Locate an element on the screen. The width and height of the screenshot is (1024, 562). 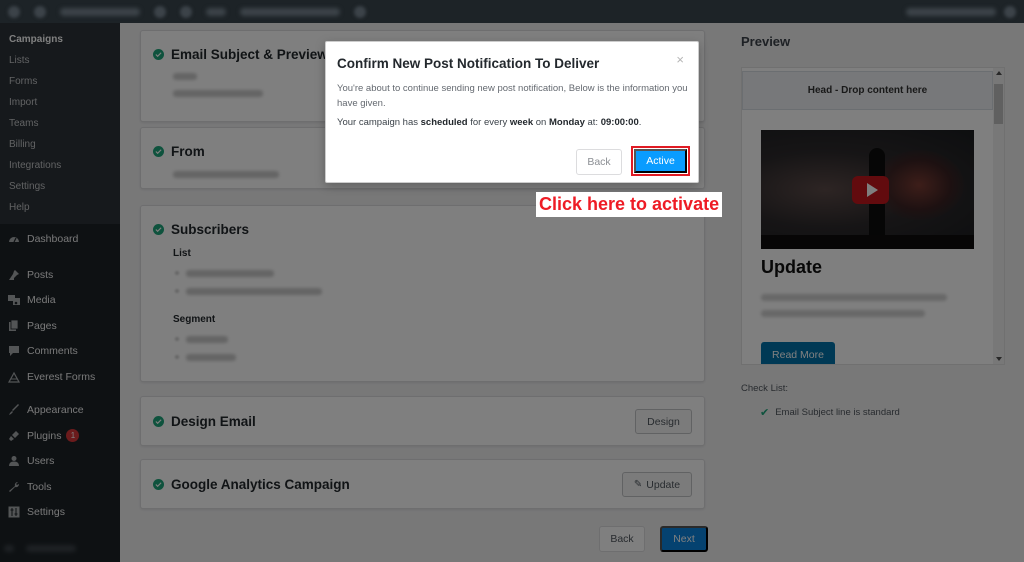
admin-bar is located at coordinates (512, 11).